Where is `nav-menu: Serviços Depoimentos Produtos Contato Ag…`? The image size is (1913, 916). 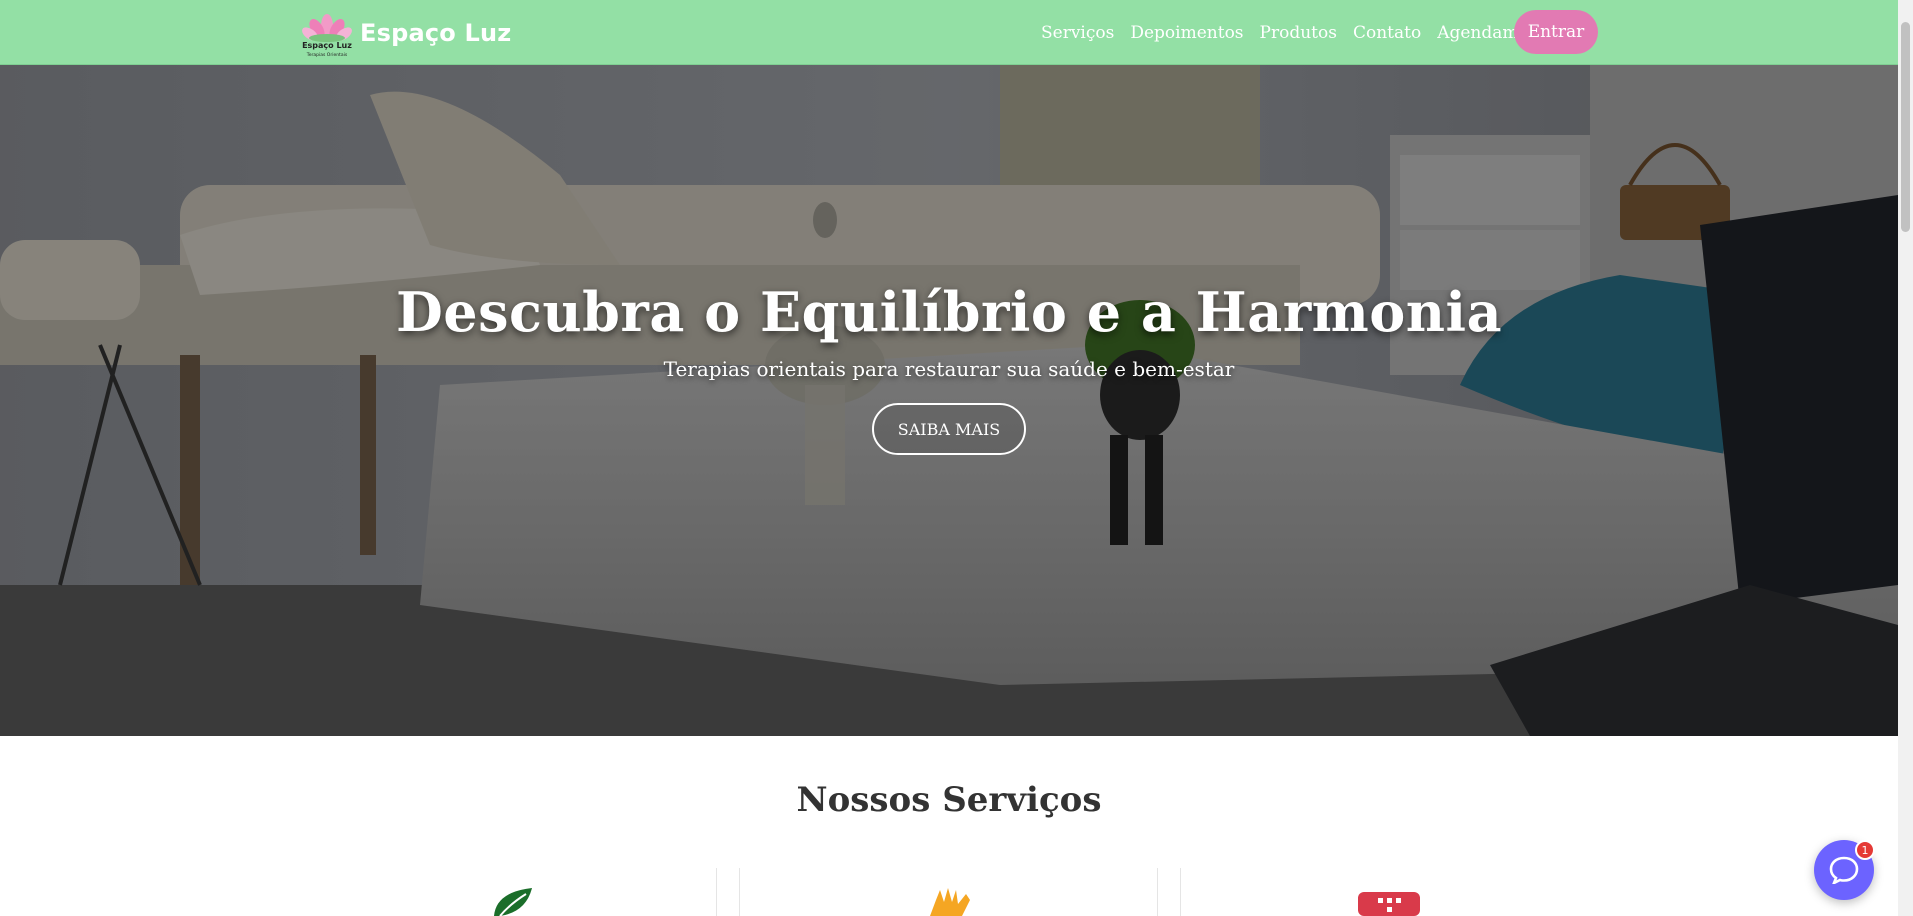
nav-menu: Serviços Depoimentos Produtos Contato Ag… is located at coordinates (1311, 32).